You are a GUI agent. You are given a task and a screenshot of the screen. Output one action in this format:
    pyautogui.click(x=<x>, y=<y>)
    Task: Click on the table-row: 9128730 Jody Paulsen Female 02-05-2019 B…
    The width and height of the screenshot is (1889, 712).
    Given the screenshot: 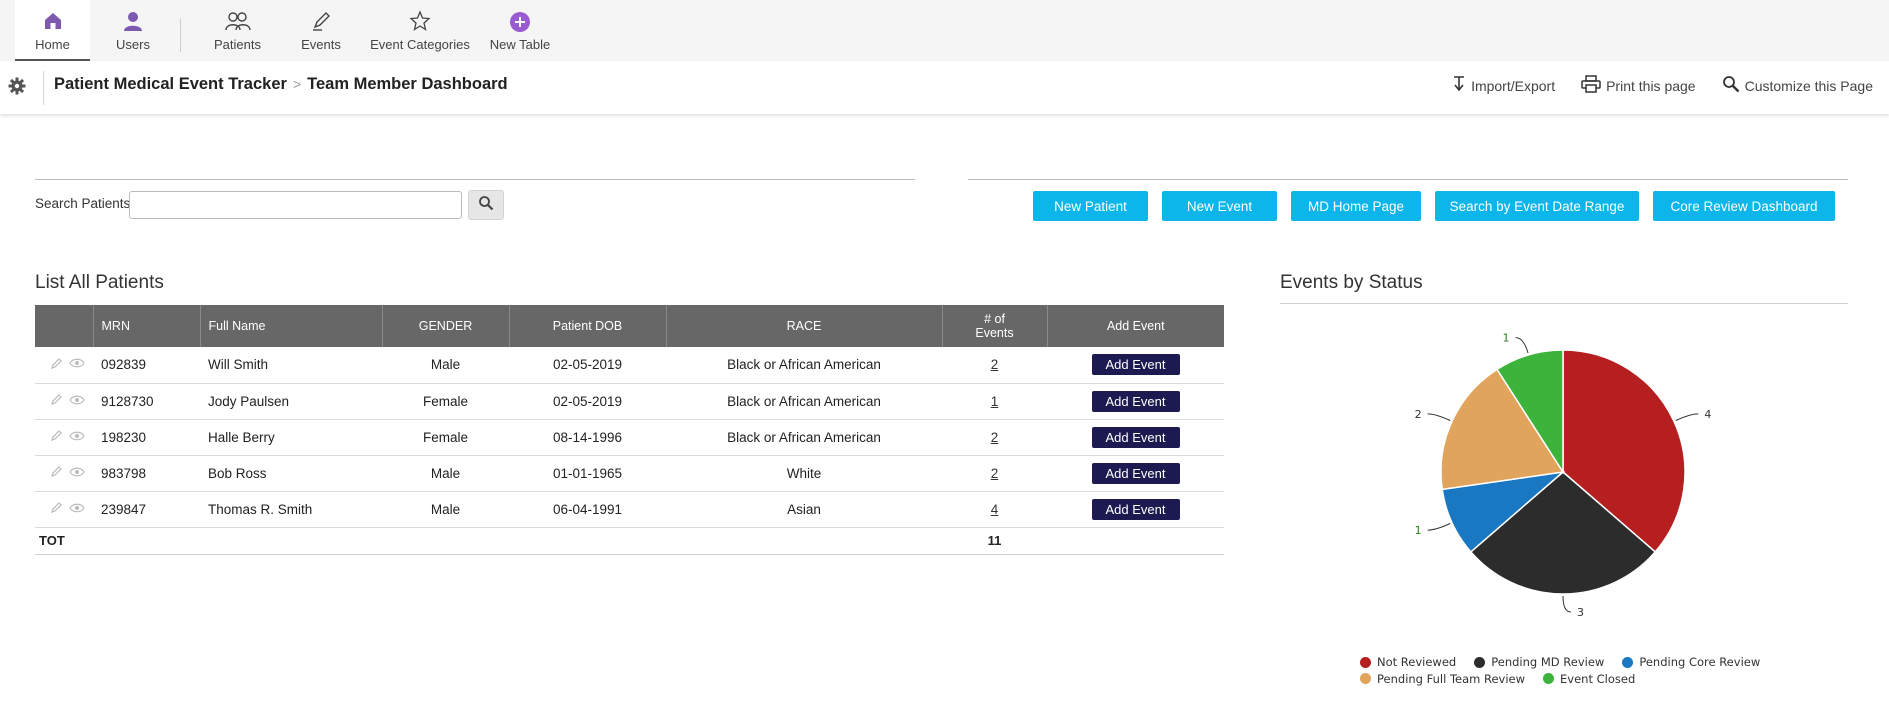 What is the action you would take?
    pyautogui.click(x=629, y=401)
    